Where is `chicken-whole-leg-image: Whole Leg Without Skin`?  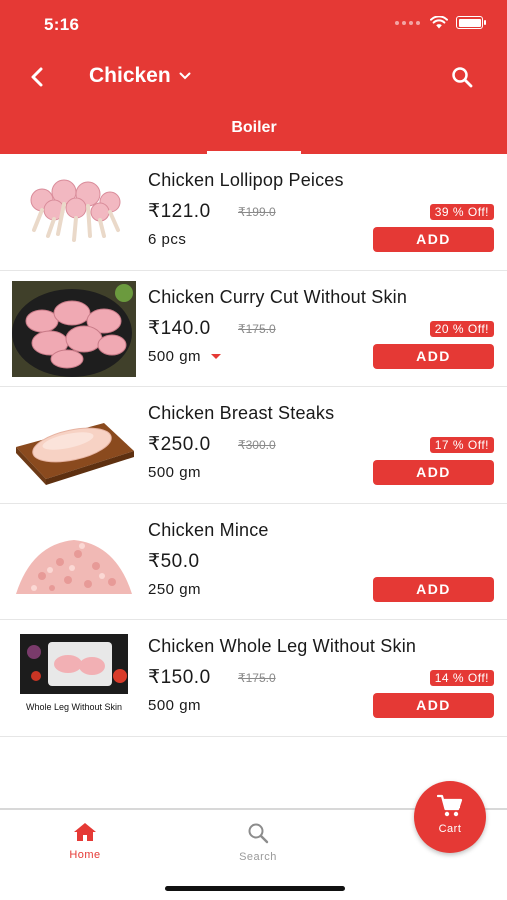 chicken-whole-leg-image: Whole Leg Without Skin is located at coordinates (74, 678).